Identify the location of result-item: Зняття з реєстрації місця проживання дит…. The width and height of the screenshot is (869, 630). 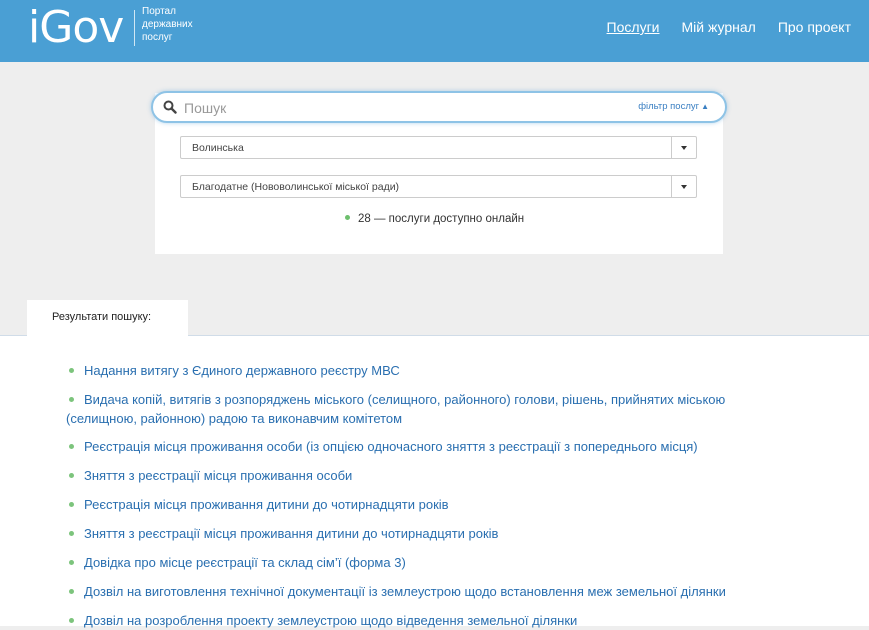
(431, 533).